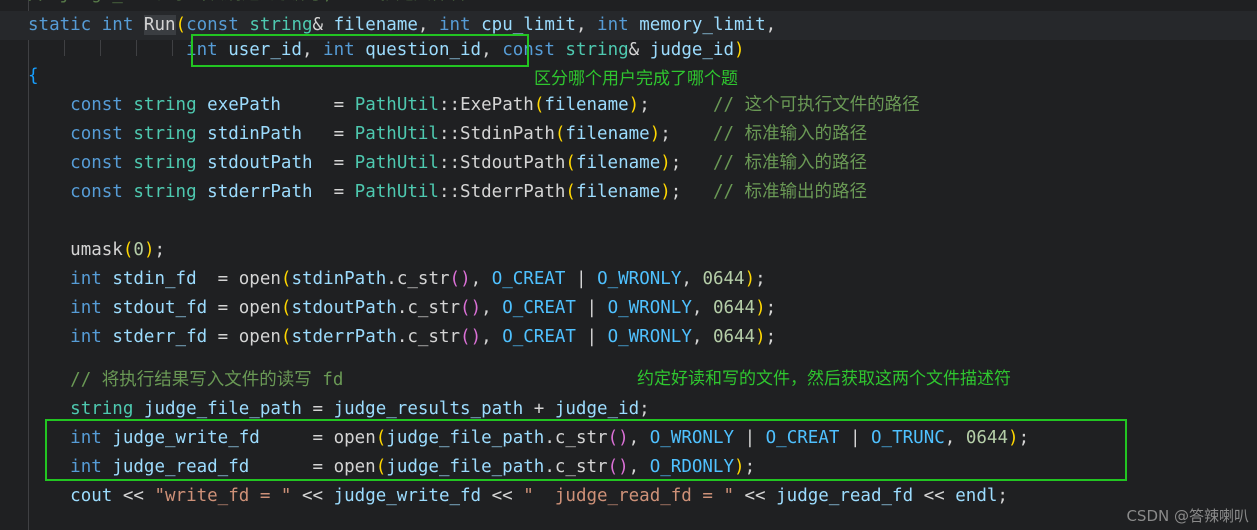 Image resolution: width=1257 pixels, height=530 pixels. What do you see at coordinates (186, 438) in the screenshot?
I see `token-id-judge-write-fd: judge_write_fd` at bounding box center [186, 438].